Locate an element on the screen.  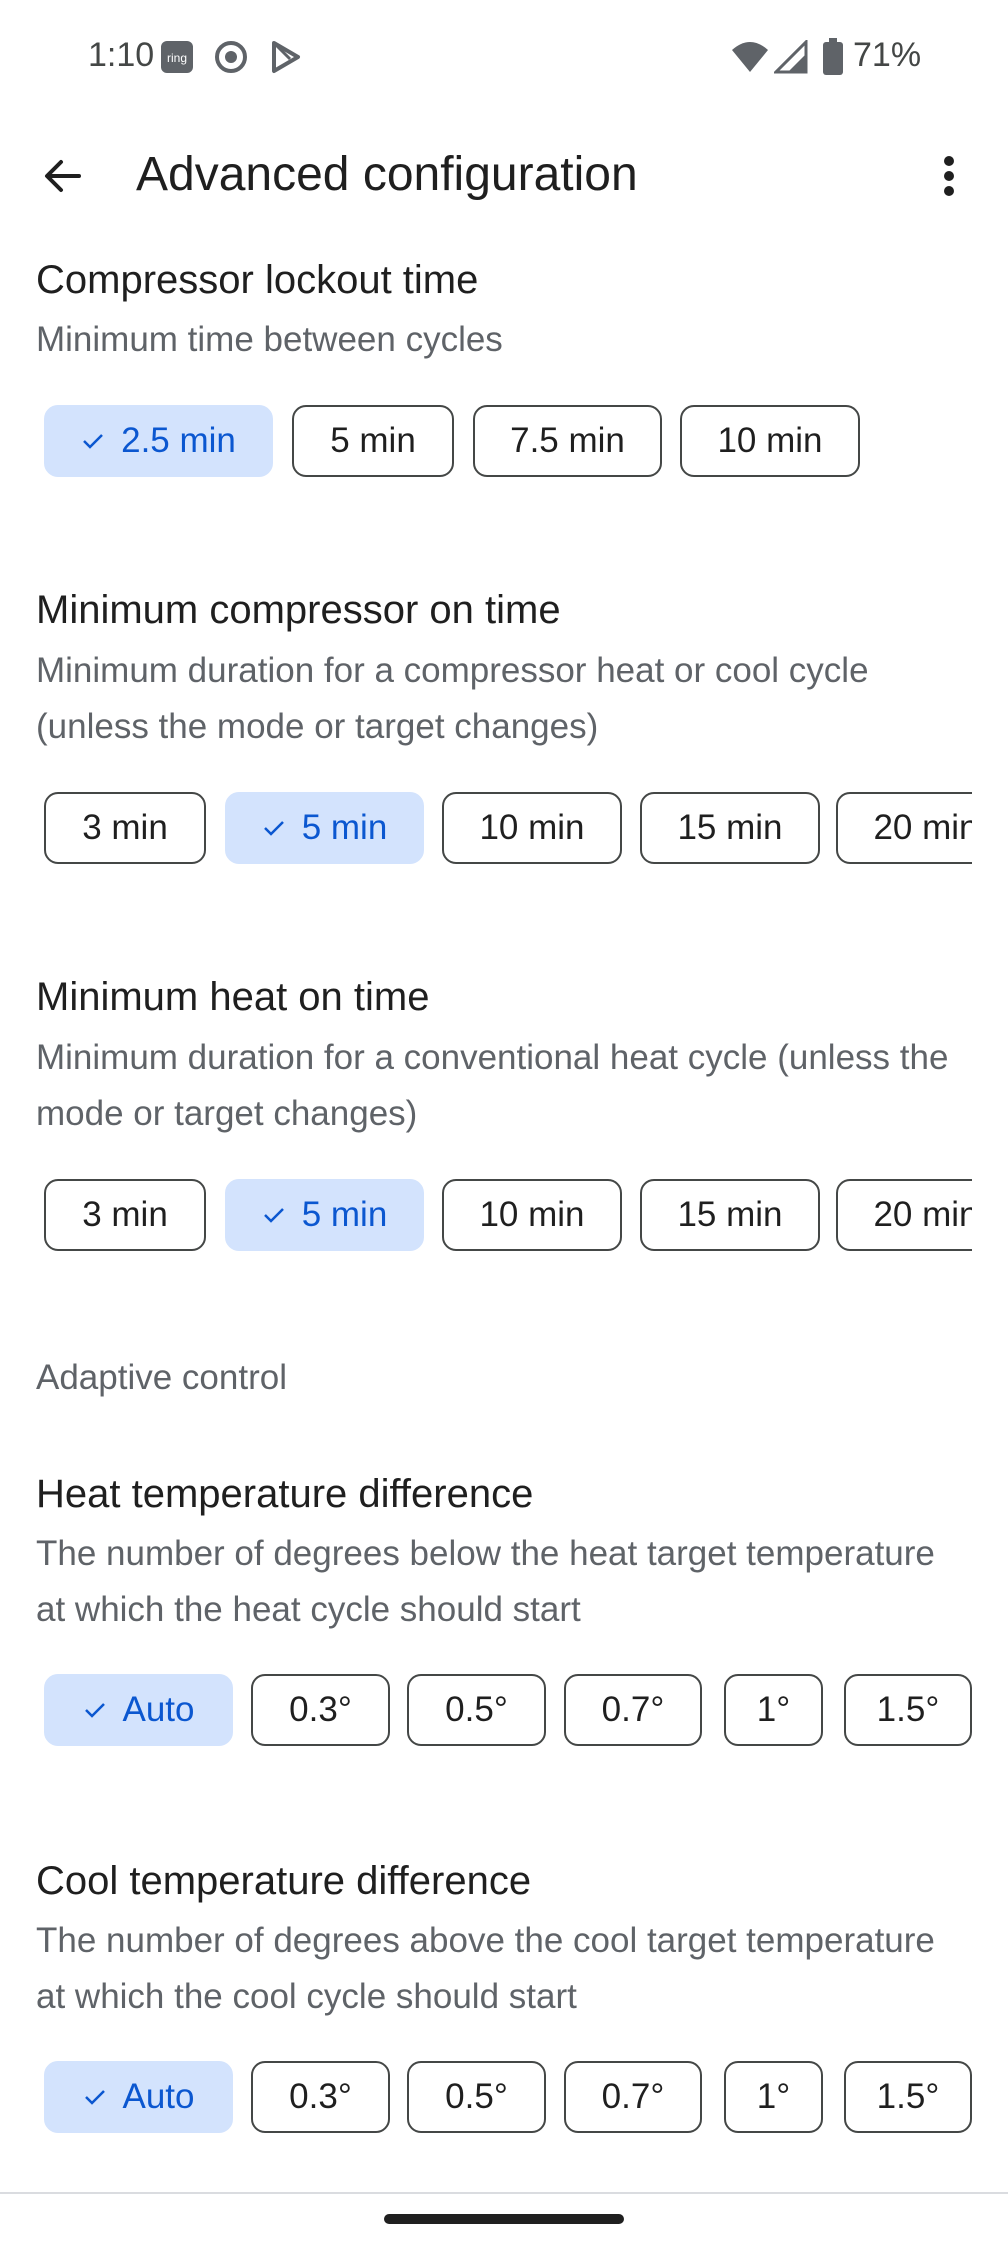
home-indicator is located at coordinates (504, 2219).